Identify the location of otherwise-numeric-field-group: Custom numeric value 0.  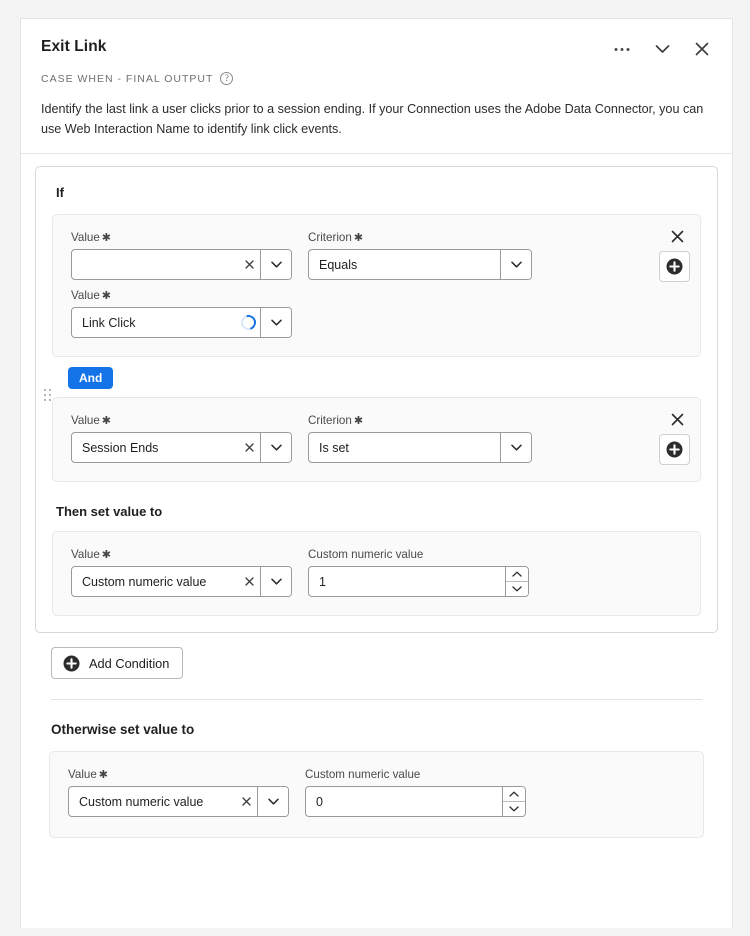
(415, 792).